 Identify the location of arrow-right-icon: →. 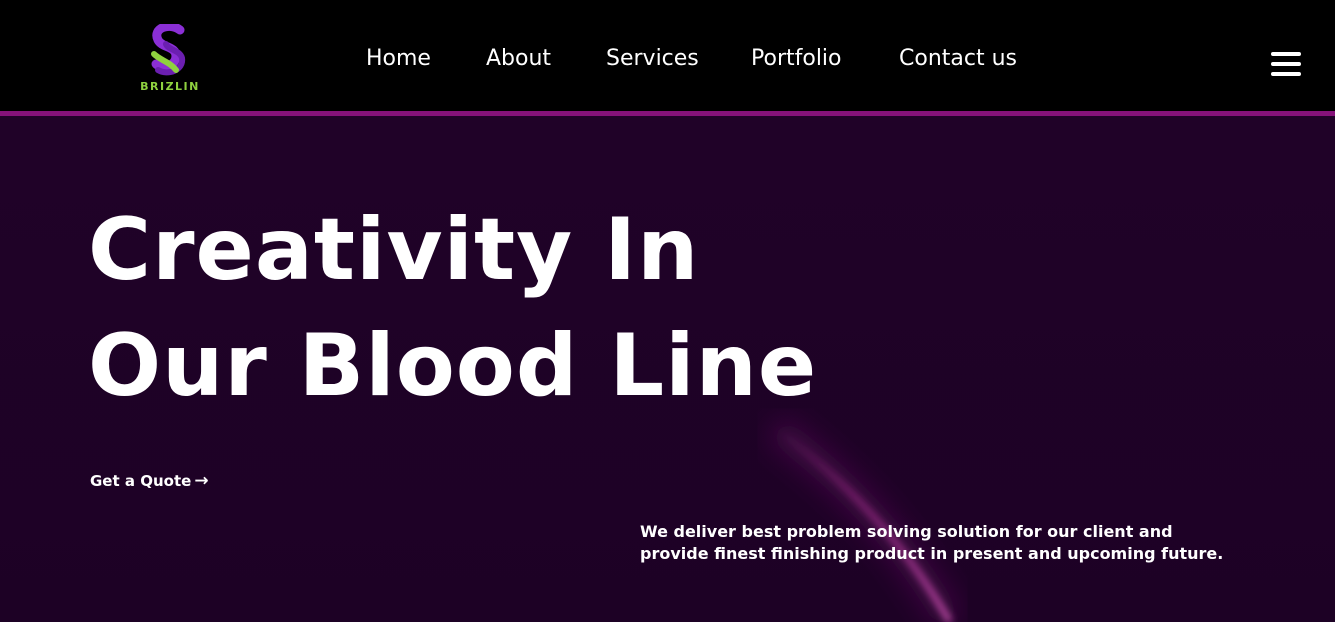
(201, 481).